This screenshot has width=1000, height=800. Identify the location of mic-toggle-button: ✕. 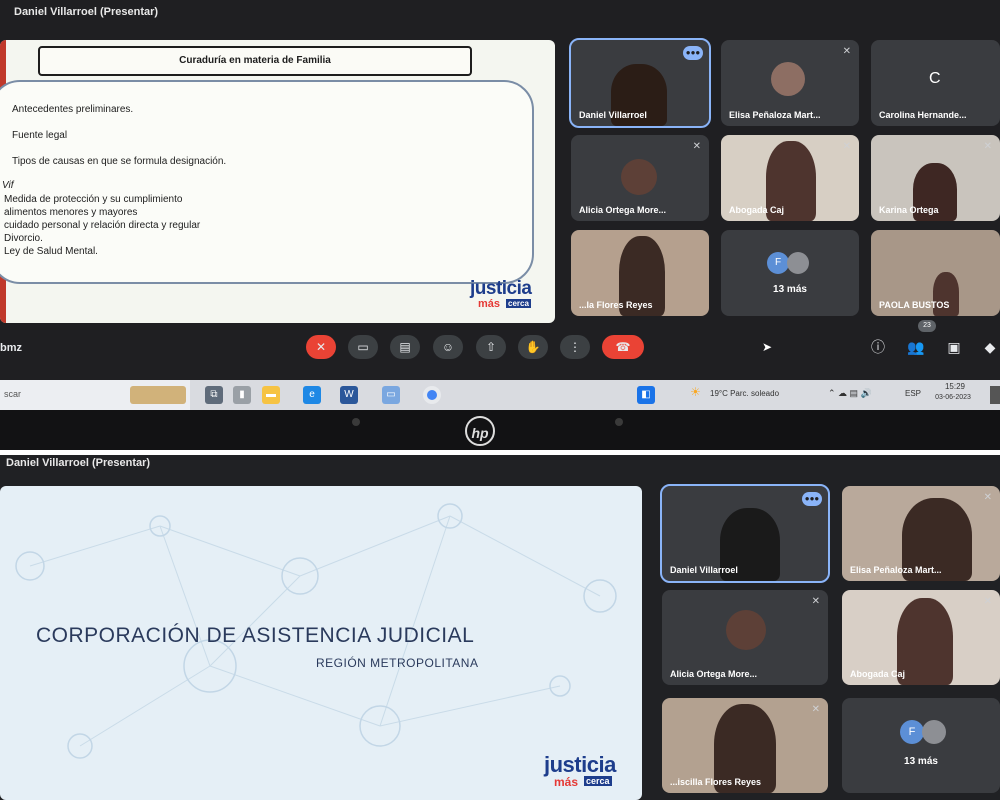
(321, 347).